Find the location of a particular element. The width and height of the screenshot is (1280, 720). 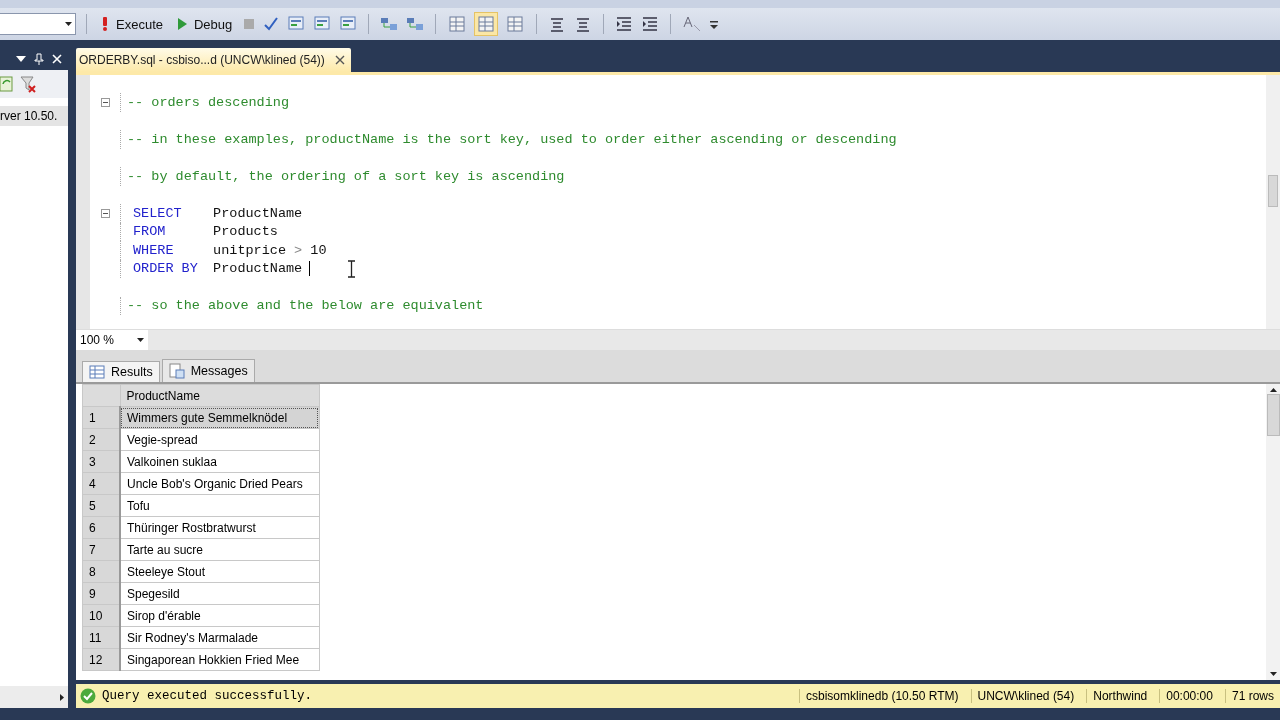

row-number: 2 is located at coordinates (101, 439).